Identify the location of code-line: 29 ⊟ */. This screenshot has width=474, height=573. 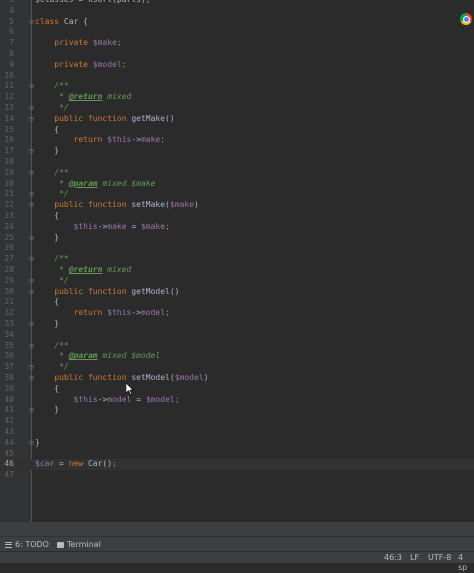
(237, 281).